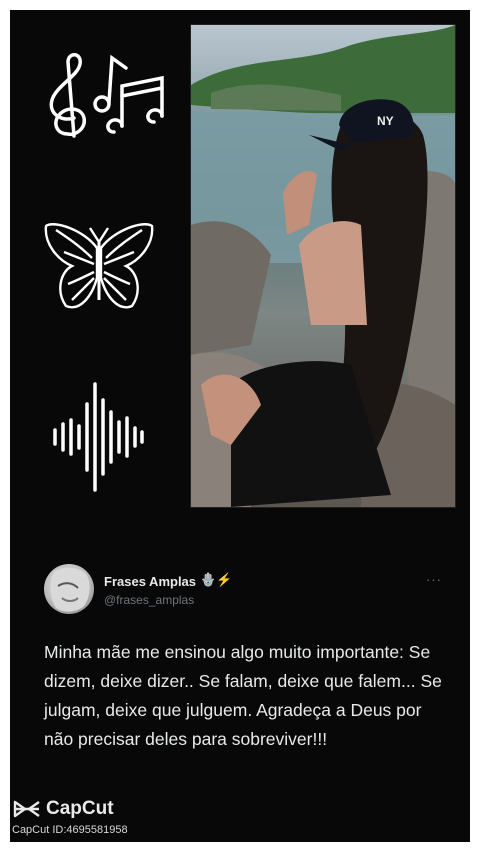  Describe the element at coordinates (69, 589) in the screenshot. I see `avatar` at that location.